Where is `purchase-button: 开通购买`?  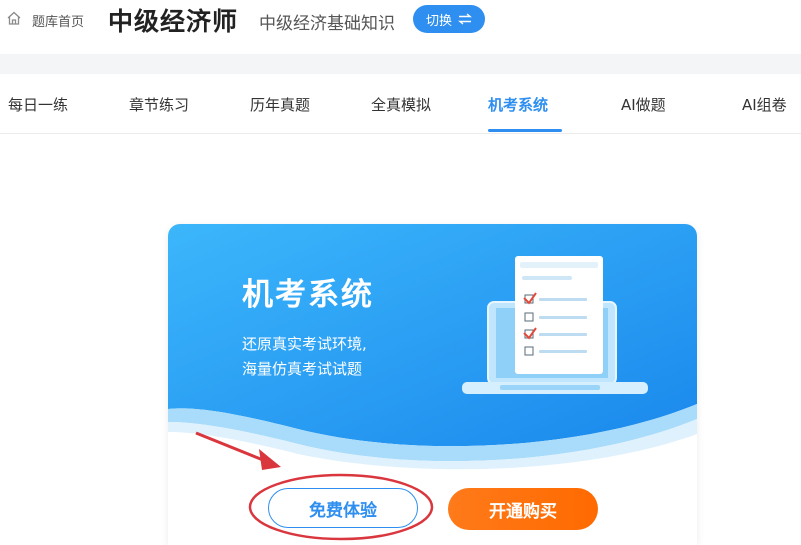
purchase-button: 开通购买 is located at coordinates (523, 509).